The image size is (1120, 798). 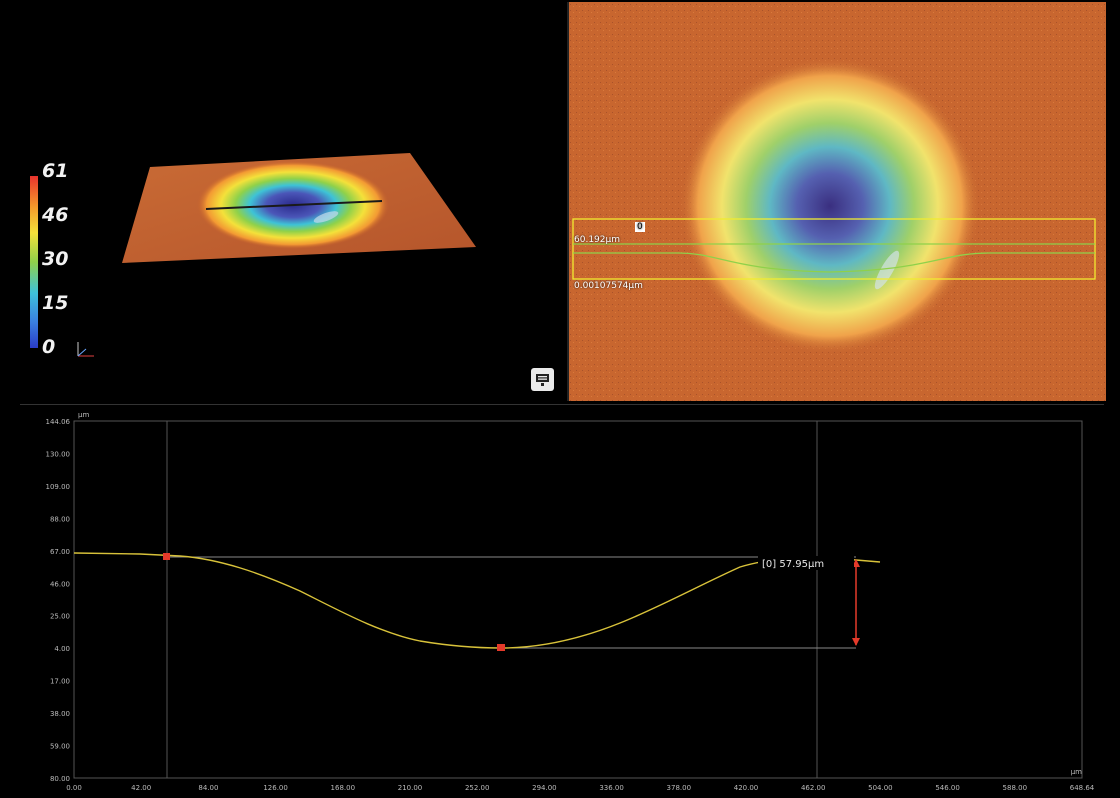 What do you see at coordinates (793, 564) in the screenshot?
I see `depth-measurement-label: [0] 57.95µm` at bounding box center [793, 564].